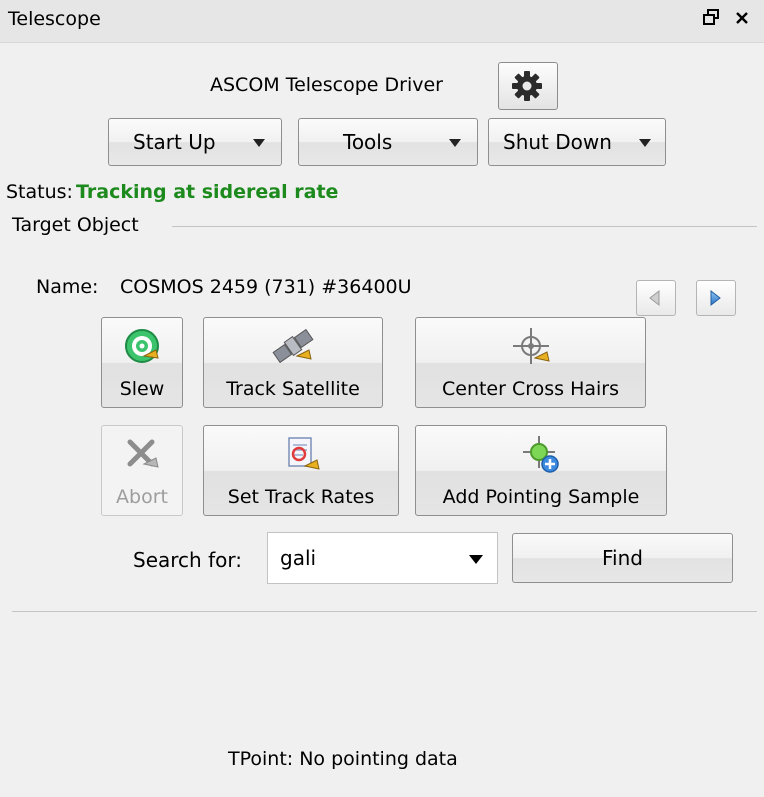  I want to click on startup-dropdown: Start Up, so click(195, 142).